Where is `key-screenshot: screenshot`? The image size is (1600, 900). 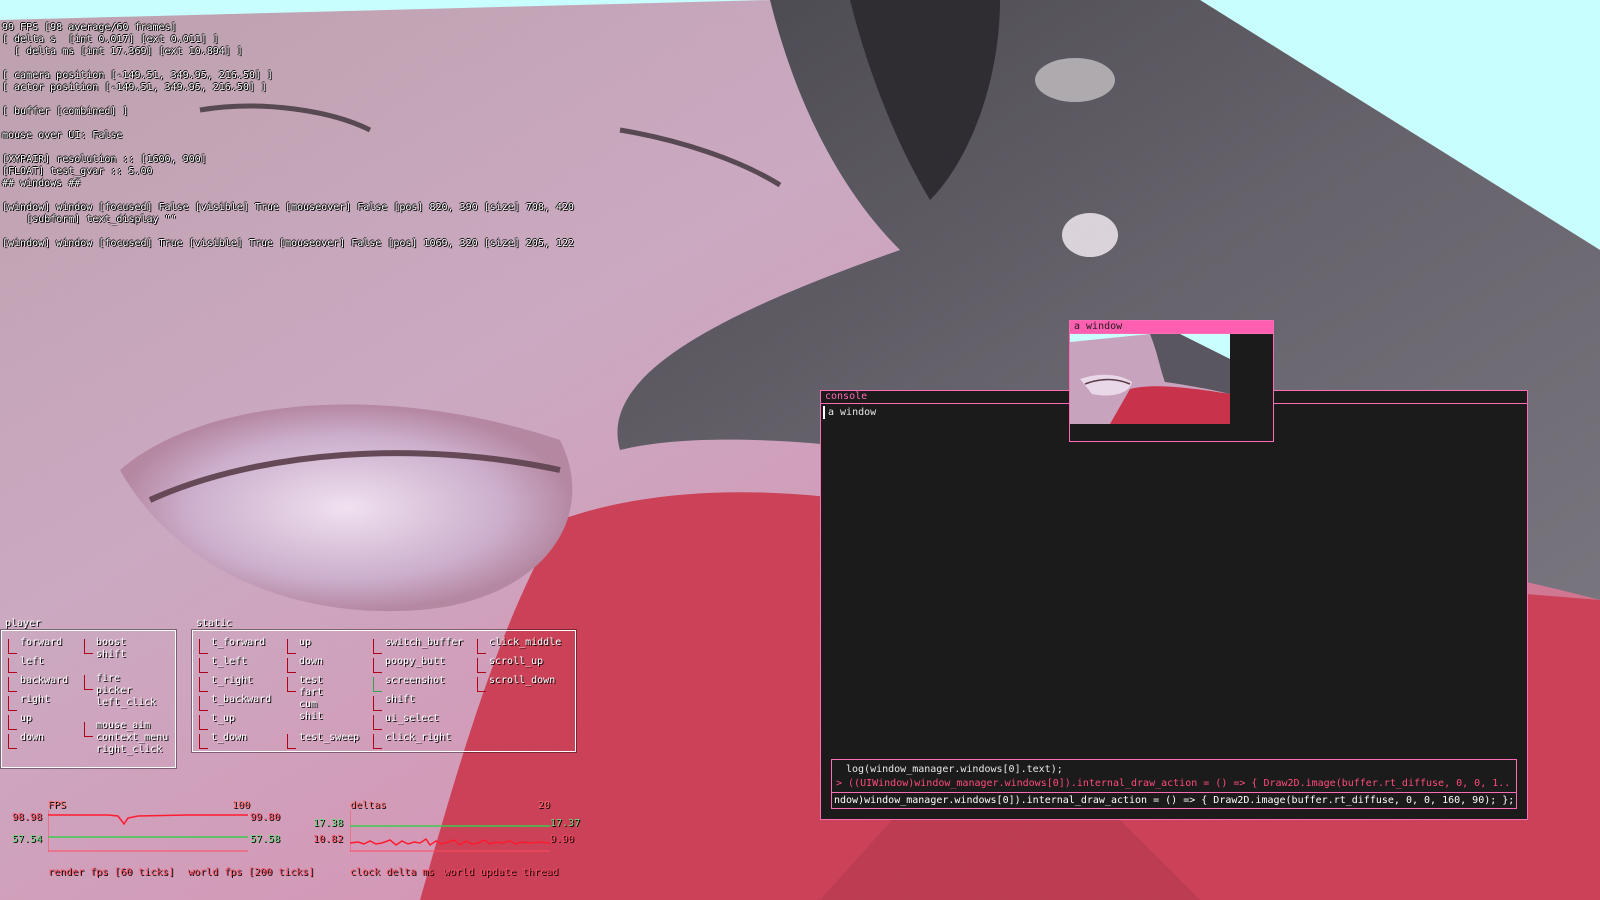 key-screenshot: screenshot is located at coordinates (408, 683).